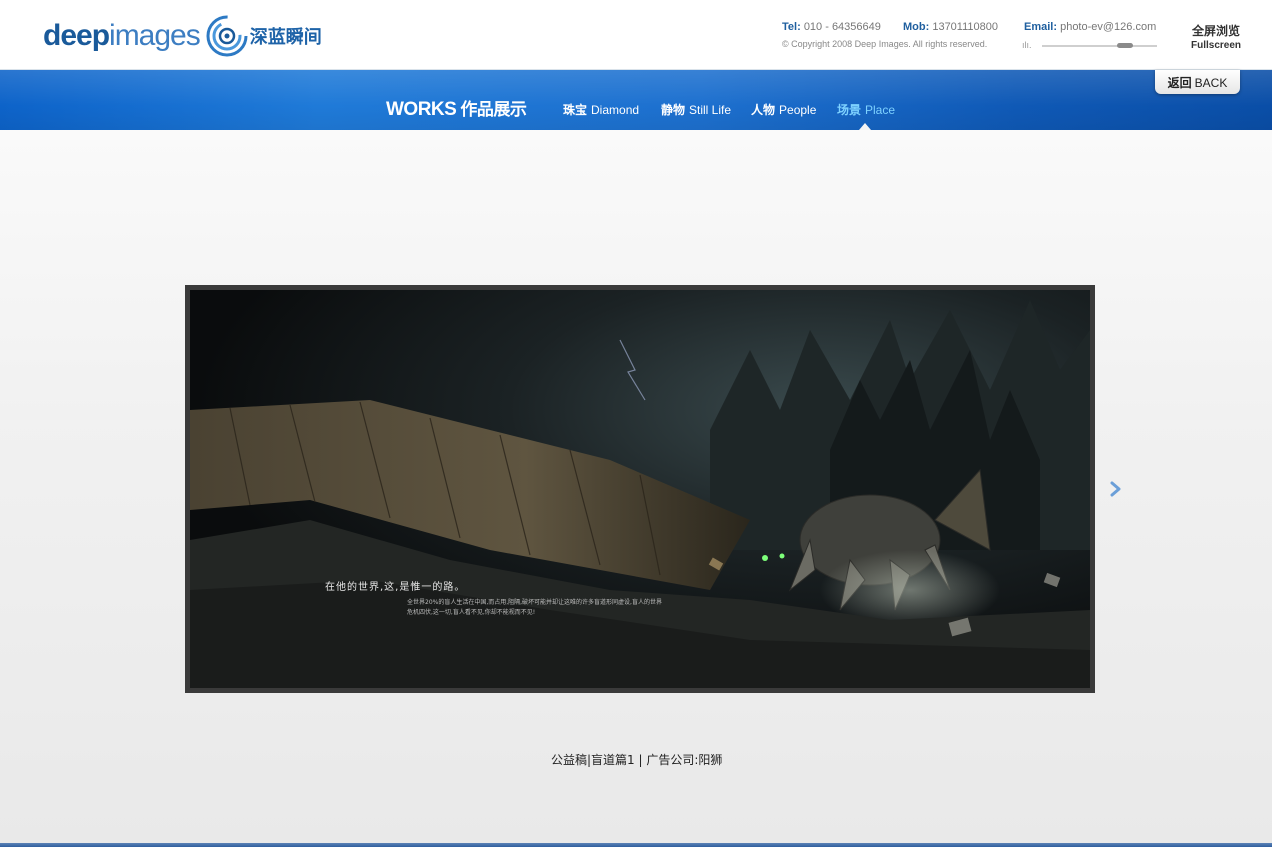  Describe the element at coordinates (493, 110) in the screenshot. I see `works-title-cn: 作品展示` at that location.